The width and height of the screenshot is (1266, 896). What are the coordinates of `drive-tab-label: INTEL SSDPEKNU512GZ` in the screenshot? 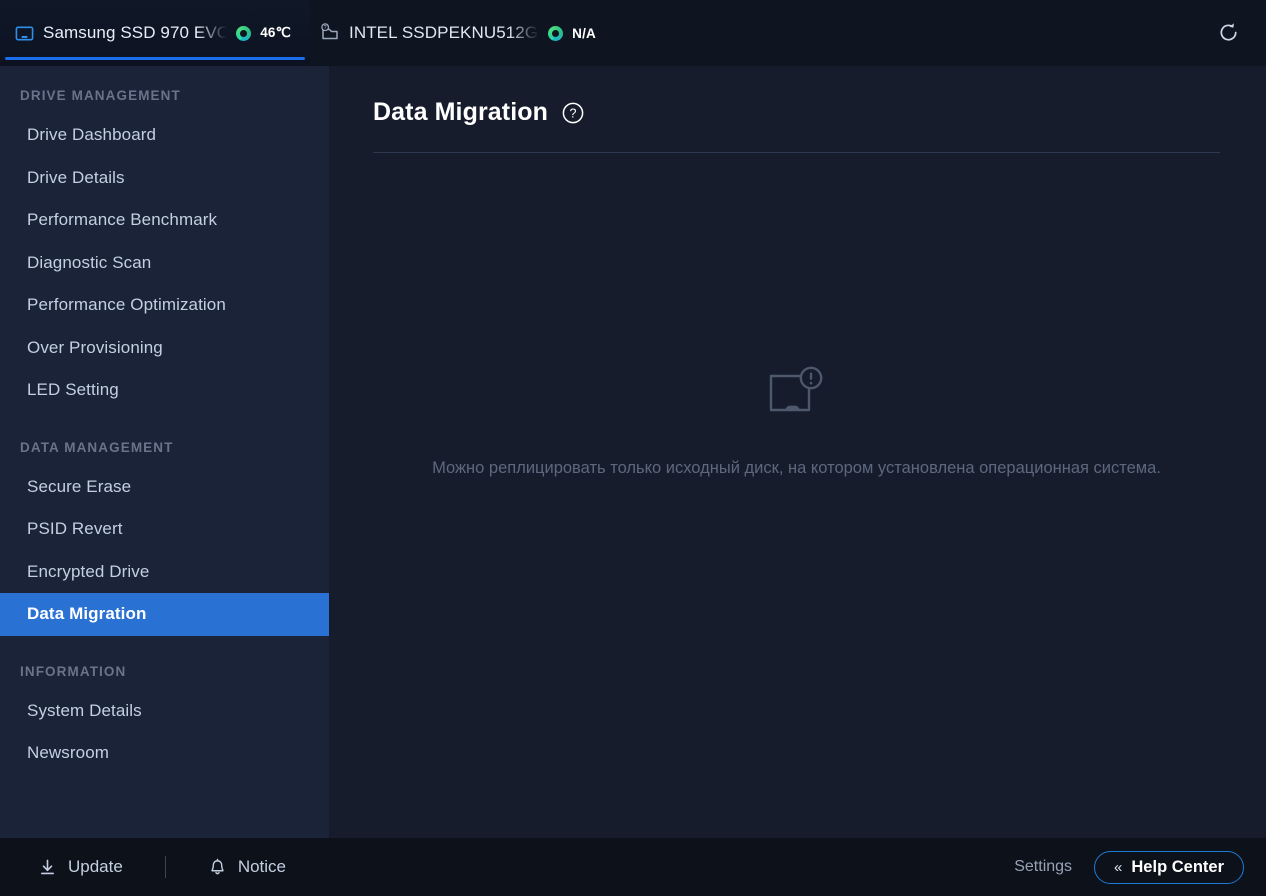 It's located at (444, 32).